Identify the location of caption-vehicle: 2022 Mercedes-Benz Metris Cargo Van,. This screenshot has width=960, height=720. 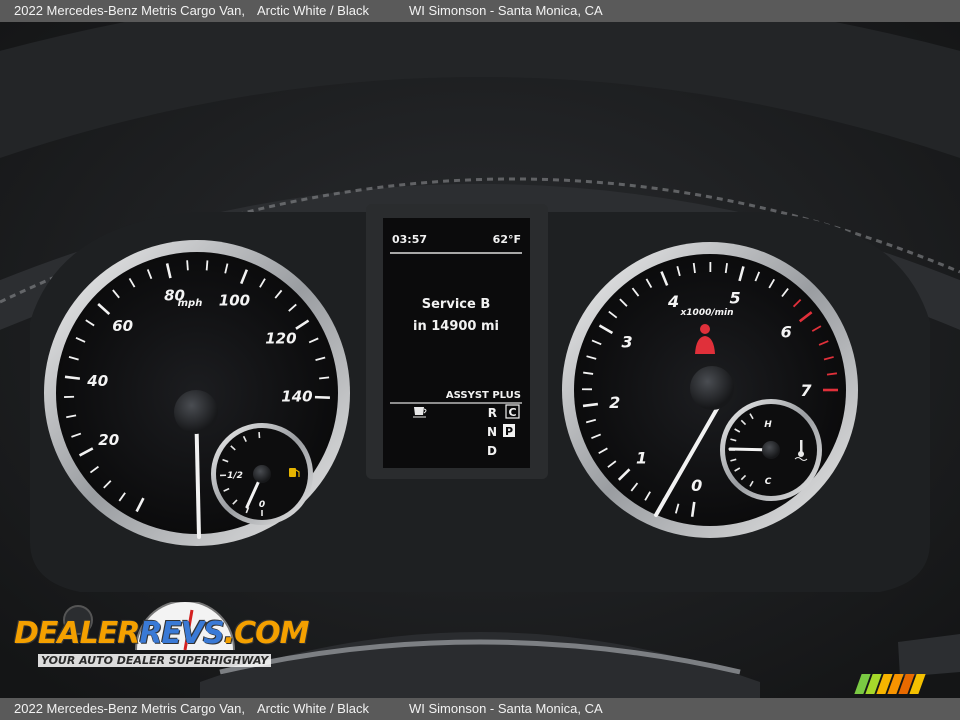
(129, 10).